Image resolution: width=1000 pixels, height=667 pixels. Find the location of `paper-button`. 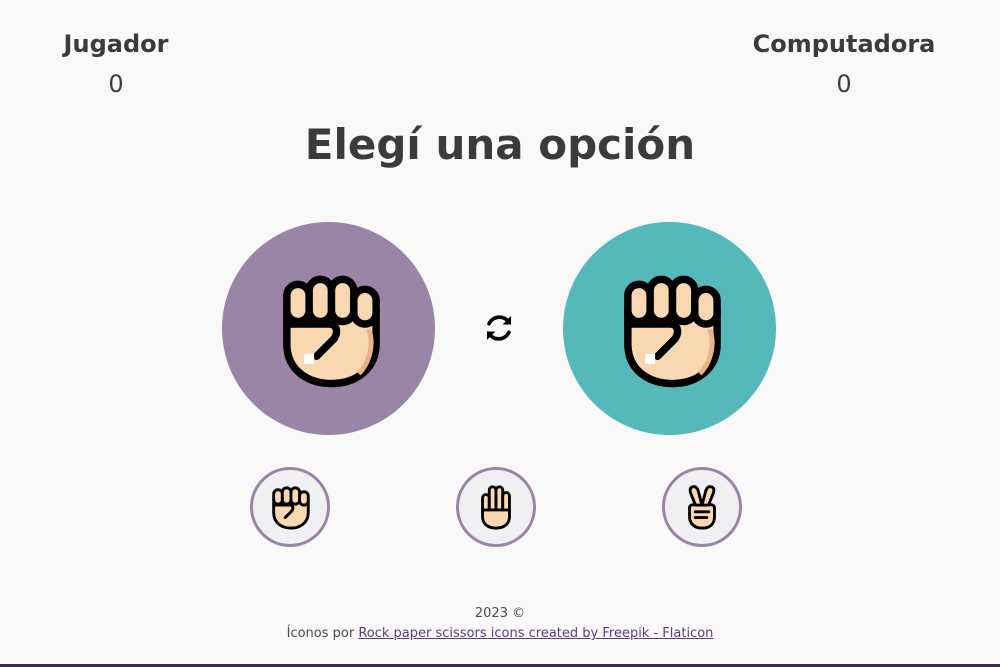

paper-button is located at coordinates (496, 507).